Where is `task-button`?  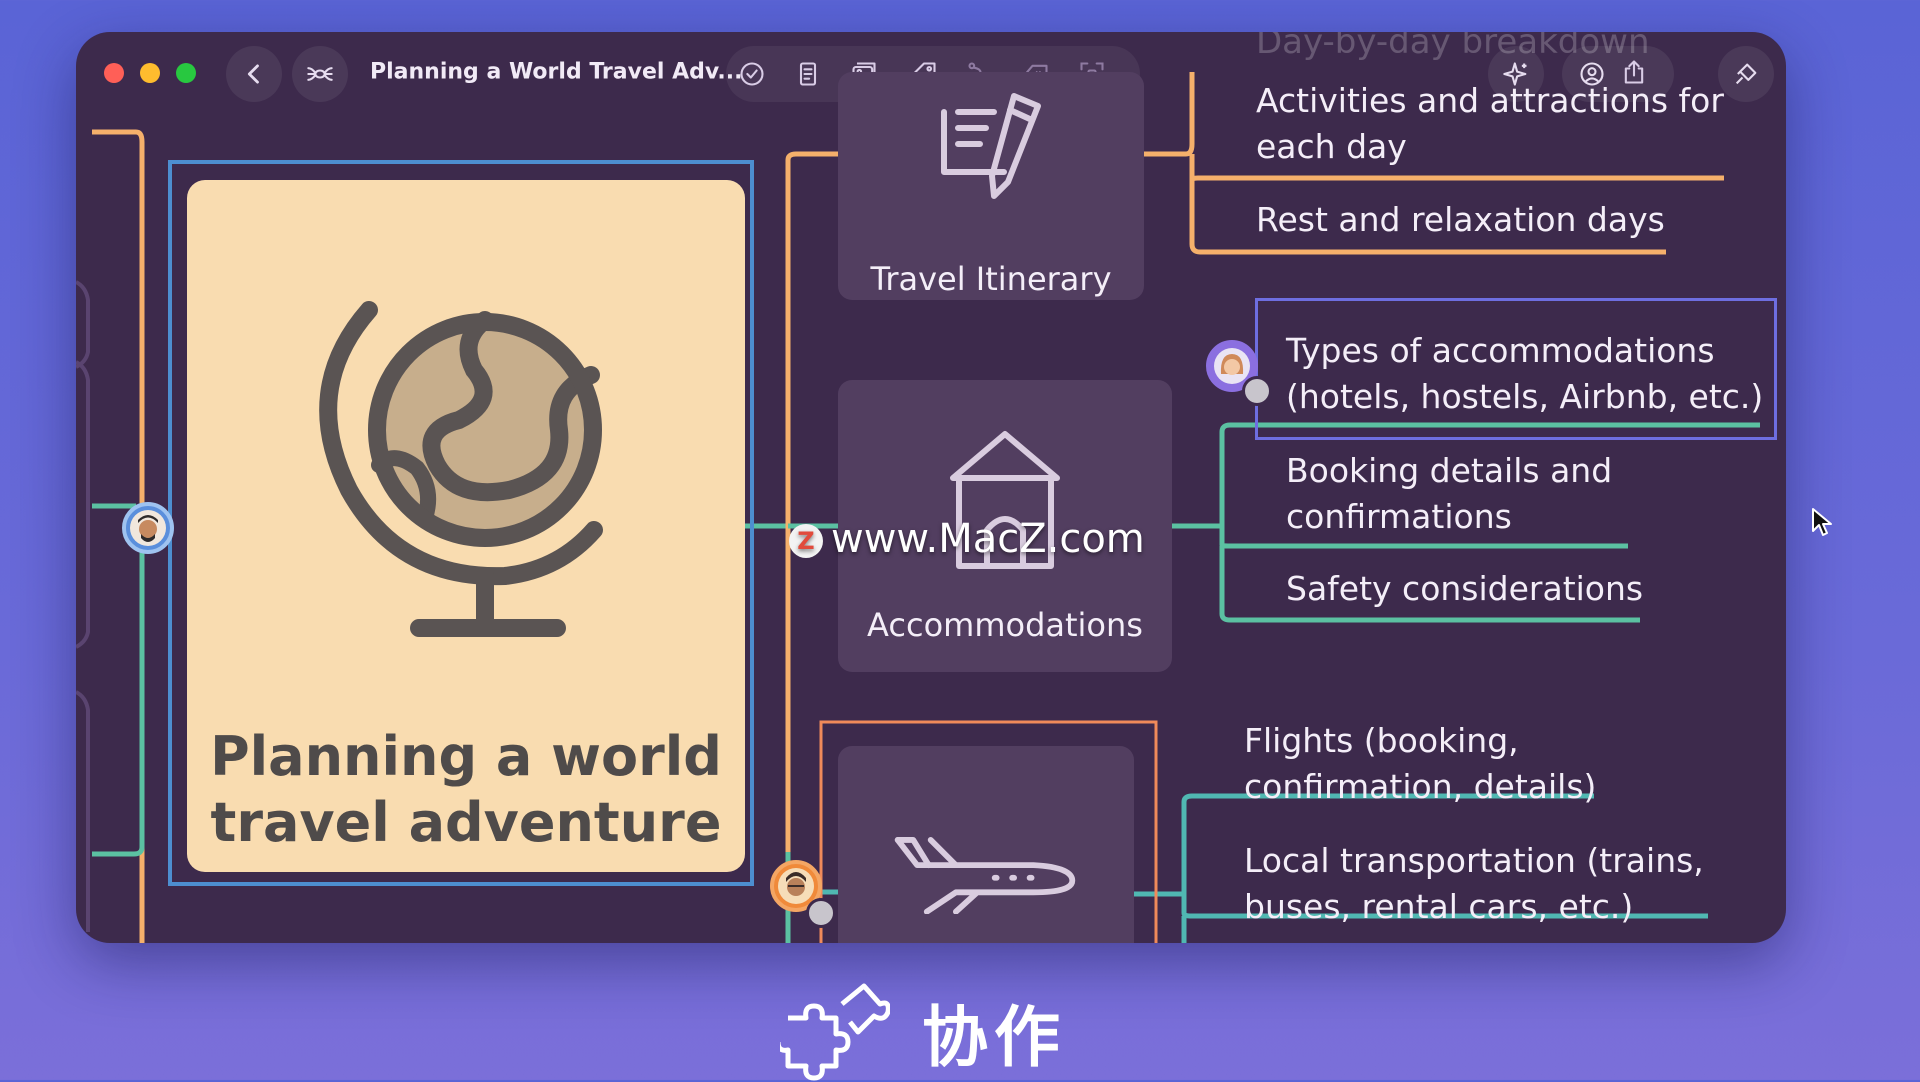
task-button is located at coordinates (752, 74).